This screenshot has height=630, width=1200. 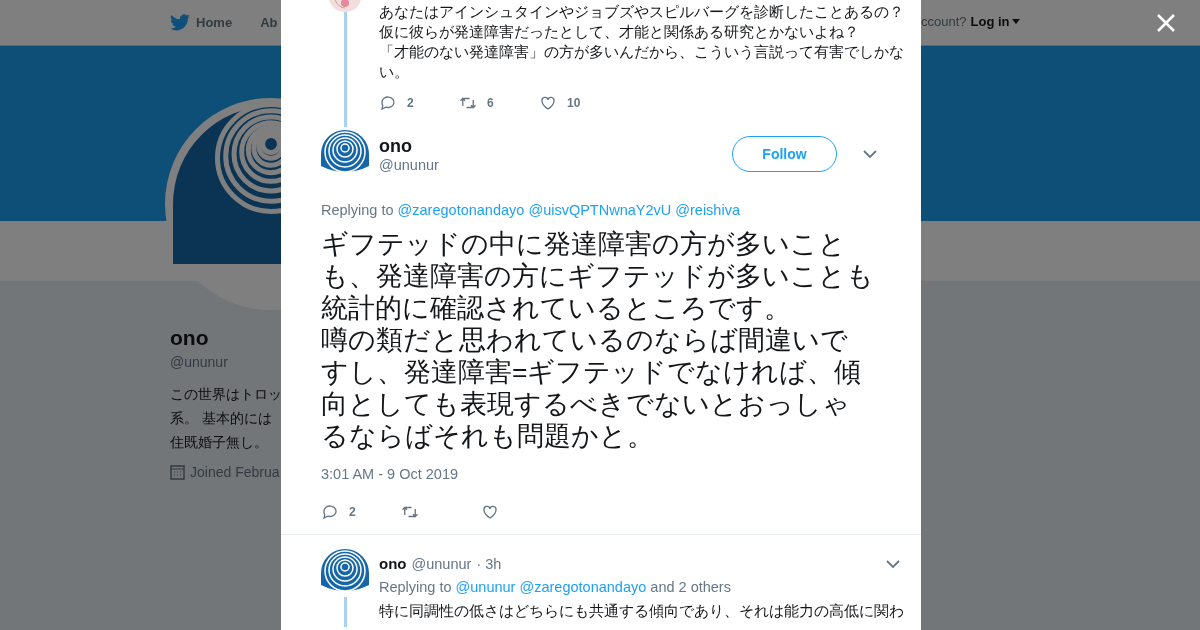 What do you see at coordinates (641, 52) in the screenshot?
I see `tweet-text-line: 「才能のない発達障害」の方が多いんだから、こういう言説って有害でしかな` at bounding box center [641, 52].